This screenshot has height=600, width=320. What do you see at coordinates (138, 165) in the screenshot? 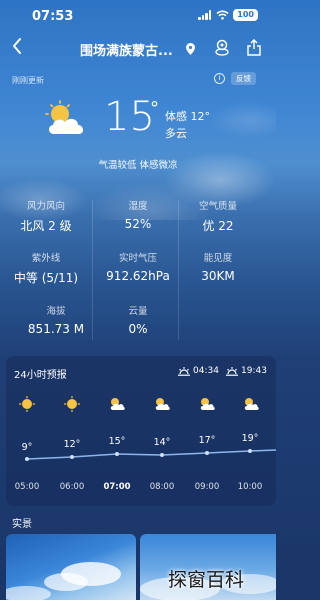
I see `weather-description: 气温较低 体感微凉` at bounding box center [138, 165].